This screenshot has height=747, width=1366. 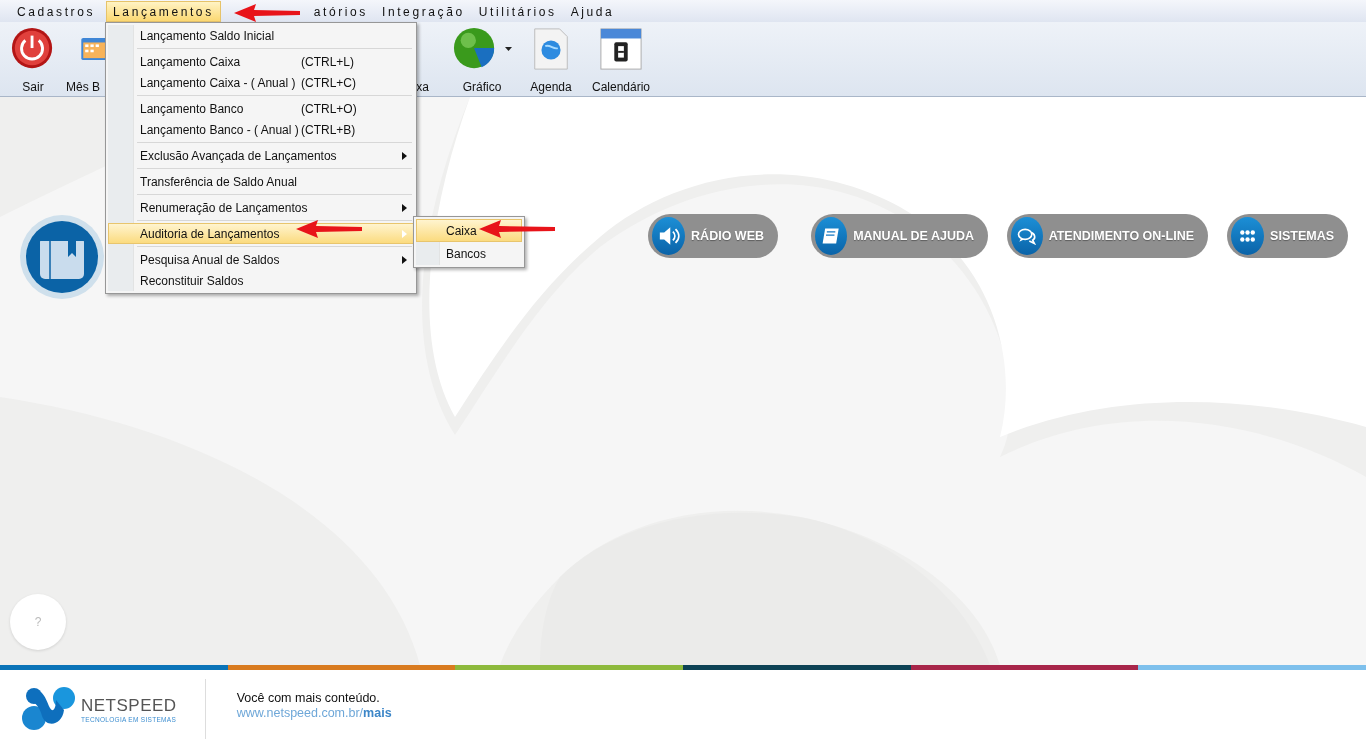 I want to click on menu-item: Cadastros, so click(x=56, y=11).